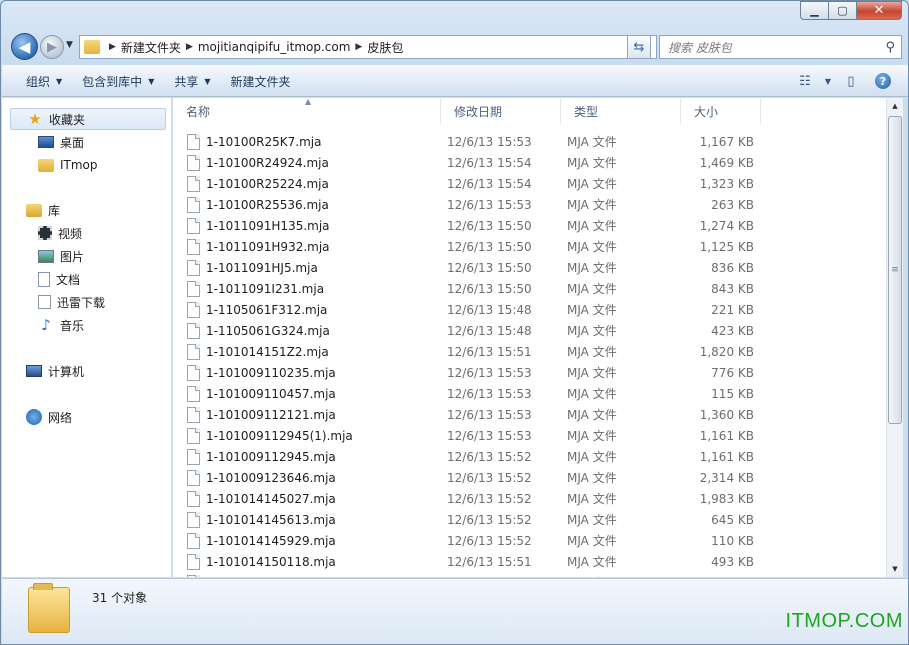 The width and height of the screenshot is (909, 645). What do you see at coordinates (44, 81) in the screenshot?
I see `organize-button: 组织 ▼` at bounding box center [44, 81].